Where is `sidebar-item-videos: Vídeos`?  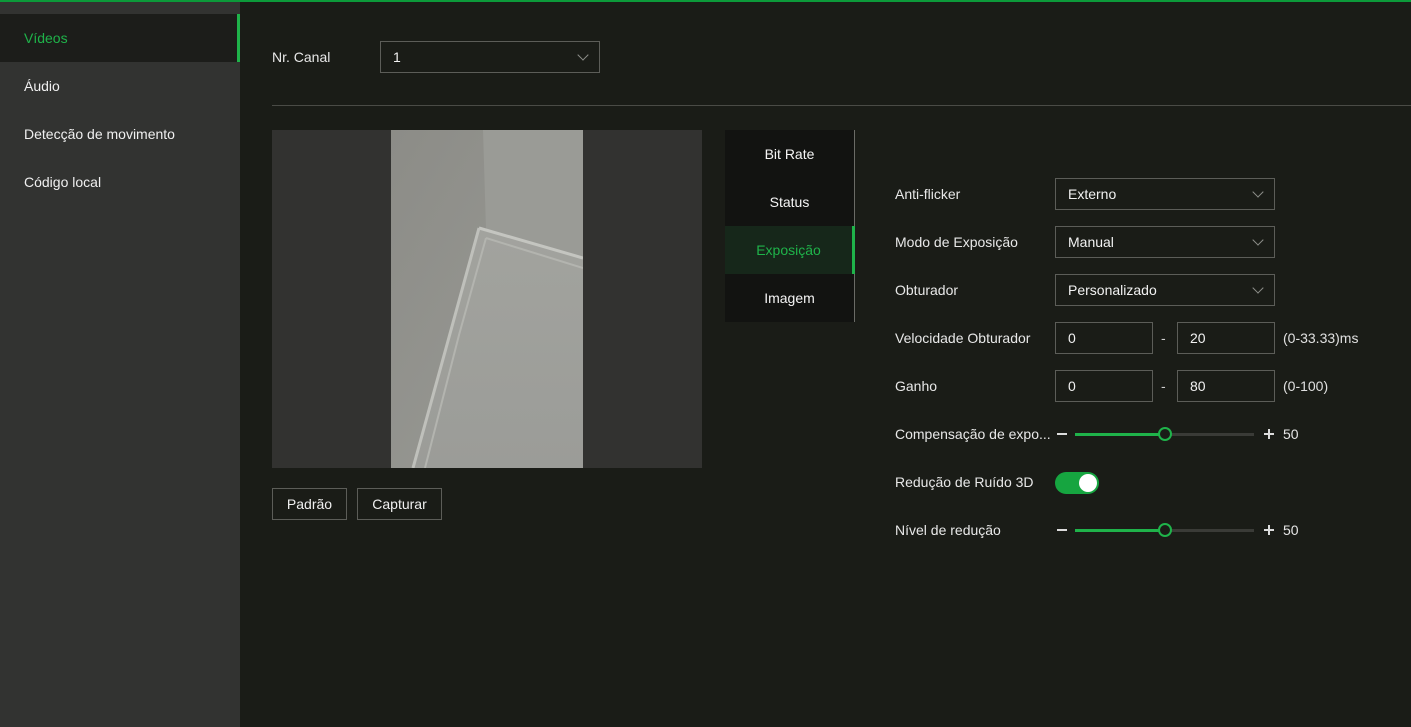
sidebar-item-videos: Vídeos is located at coordinates (120, 38).